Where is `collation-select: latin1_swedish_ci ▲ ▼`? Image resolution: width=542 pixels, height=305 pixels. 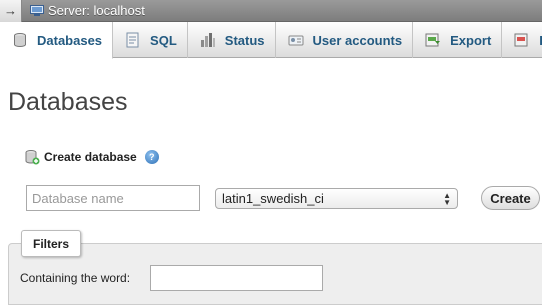 collation-select: latin1_swedish_ci ▲ ▼ is located at coordinates (336, 198).